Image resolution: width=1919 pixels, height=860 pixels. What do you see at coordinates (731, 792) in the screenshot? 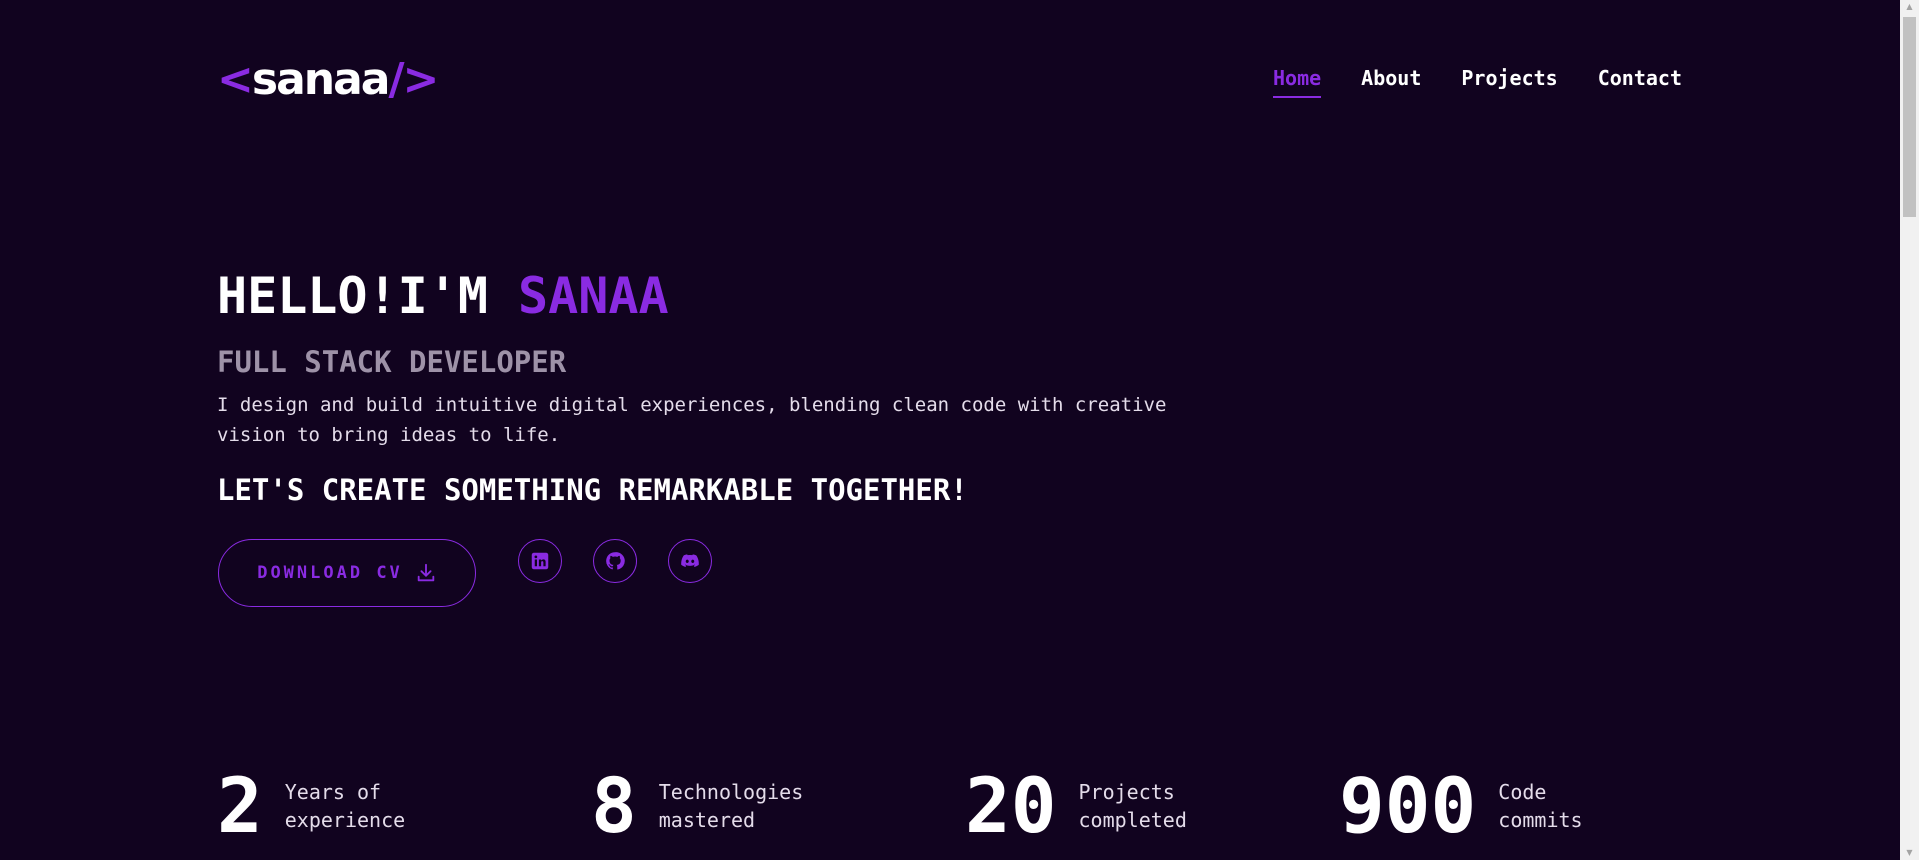
I see `stat-label-line1: Technologies` at bounding box center [731, 792].